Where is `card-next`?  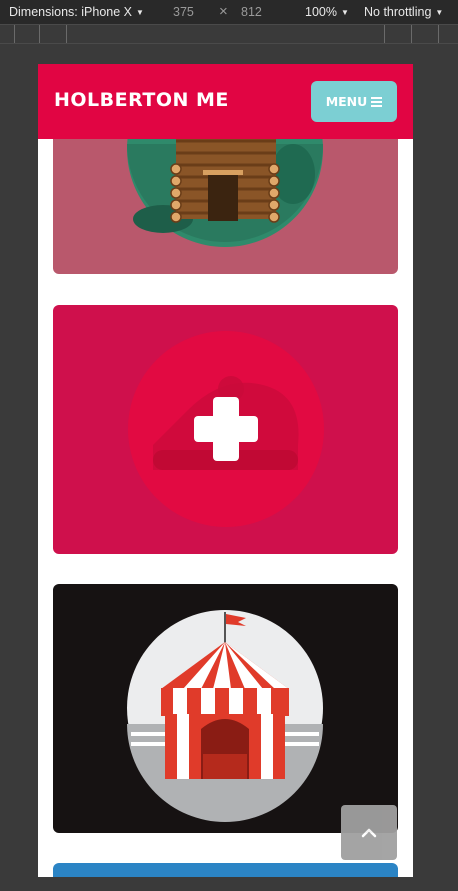
card-next is located at coordinates (225, 870).